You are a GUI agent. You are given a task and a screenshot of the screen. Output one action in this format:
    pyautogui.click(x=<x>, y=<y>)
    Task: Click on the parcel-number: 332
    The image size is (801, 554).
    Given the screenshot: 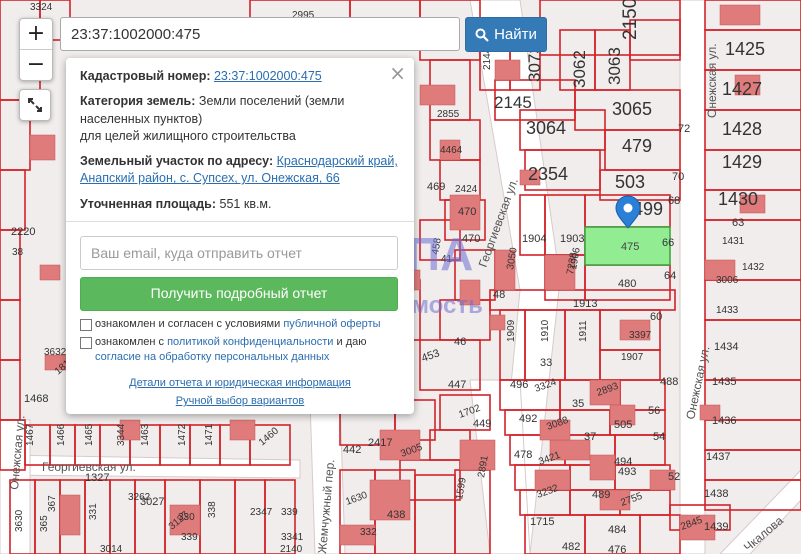 What is the action you would take?
    pyautogui.click(x=368, y=532)
    